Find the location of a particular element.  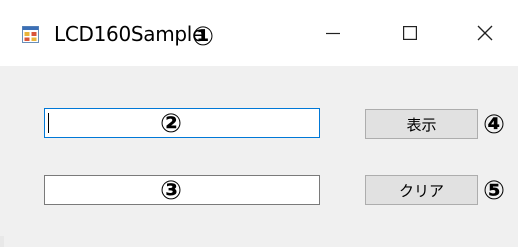

marker-5: ⑤ is located at coordinates (494, 191).